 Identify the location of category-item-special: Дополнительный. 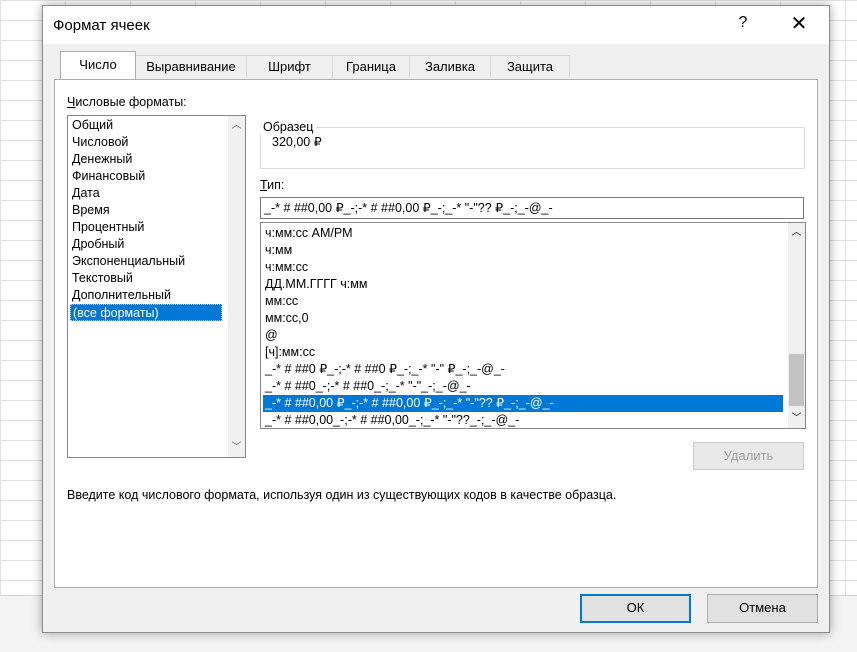
(120, 295).